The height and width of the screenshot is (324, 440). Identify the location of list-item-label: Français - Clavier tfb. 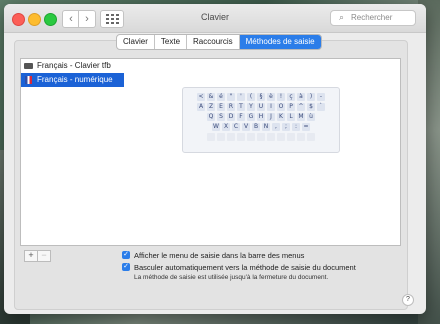
(74, 65).